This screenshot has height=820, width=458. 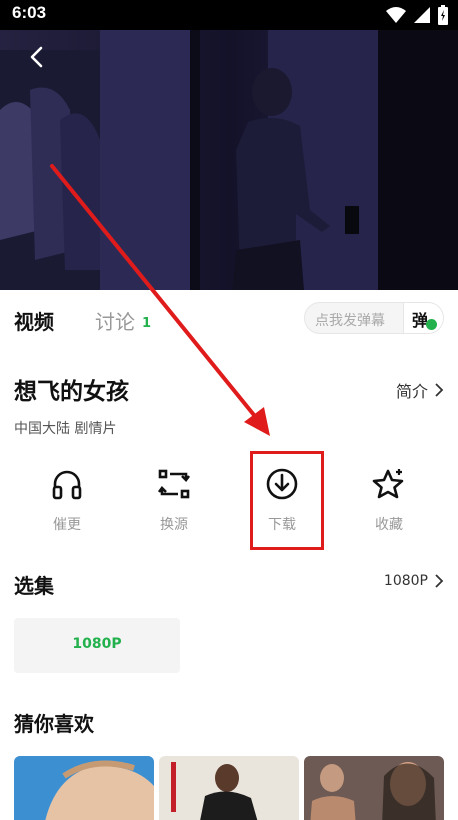 What do you see at coordinates (229, 15) in the screenshot?
I see `status-bar: 6:03` at bounding box center [229, 15].